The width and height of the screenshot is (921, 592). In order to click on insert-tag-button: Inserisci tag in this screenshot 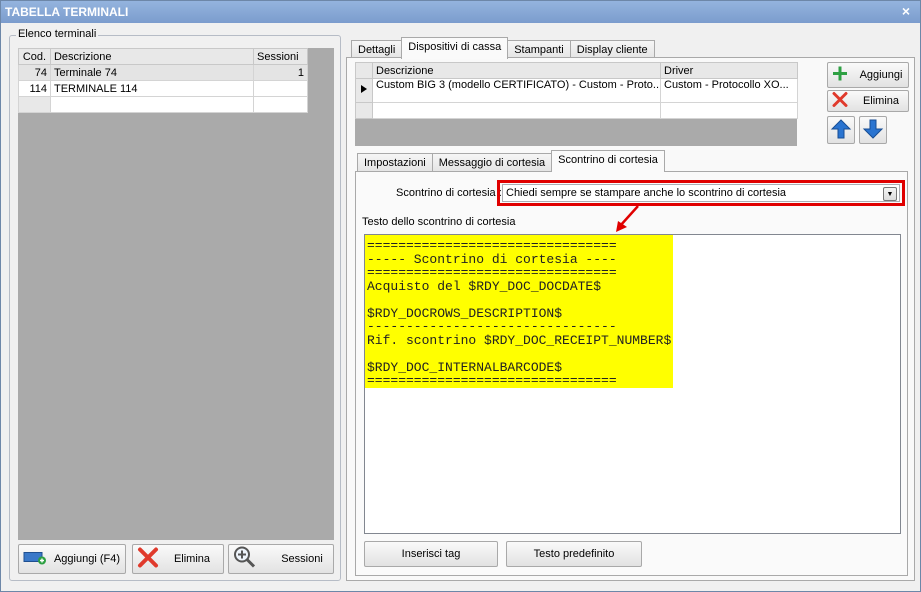, I will do `click(431, 554)`.